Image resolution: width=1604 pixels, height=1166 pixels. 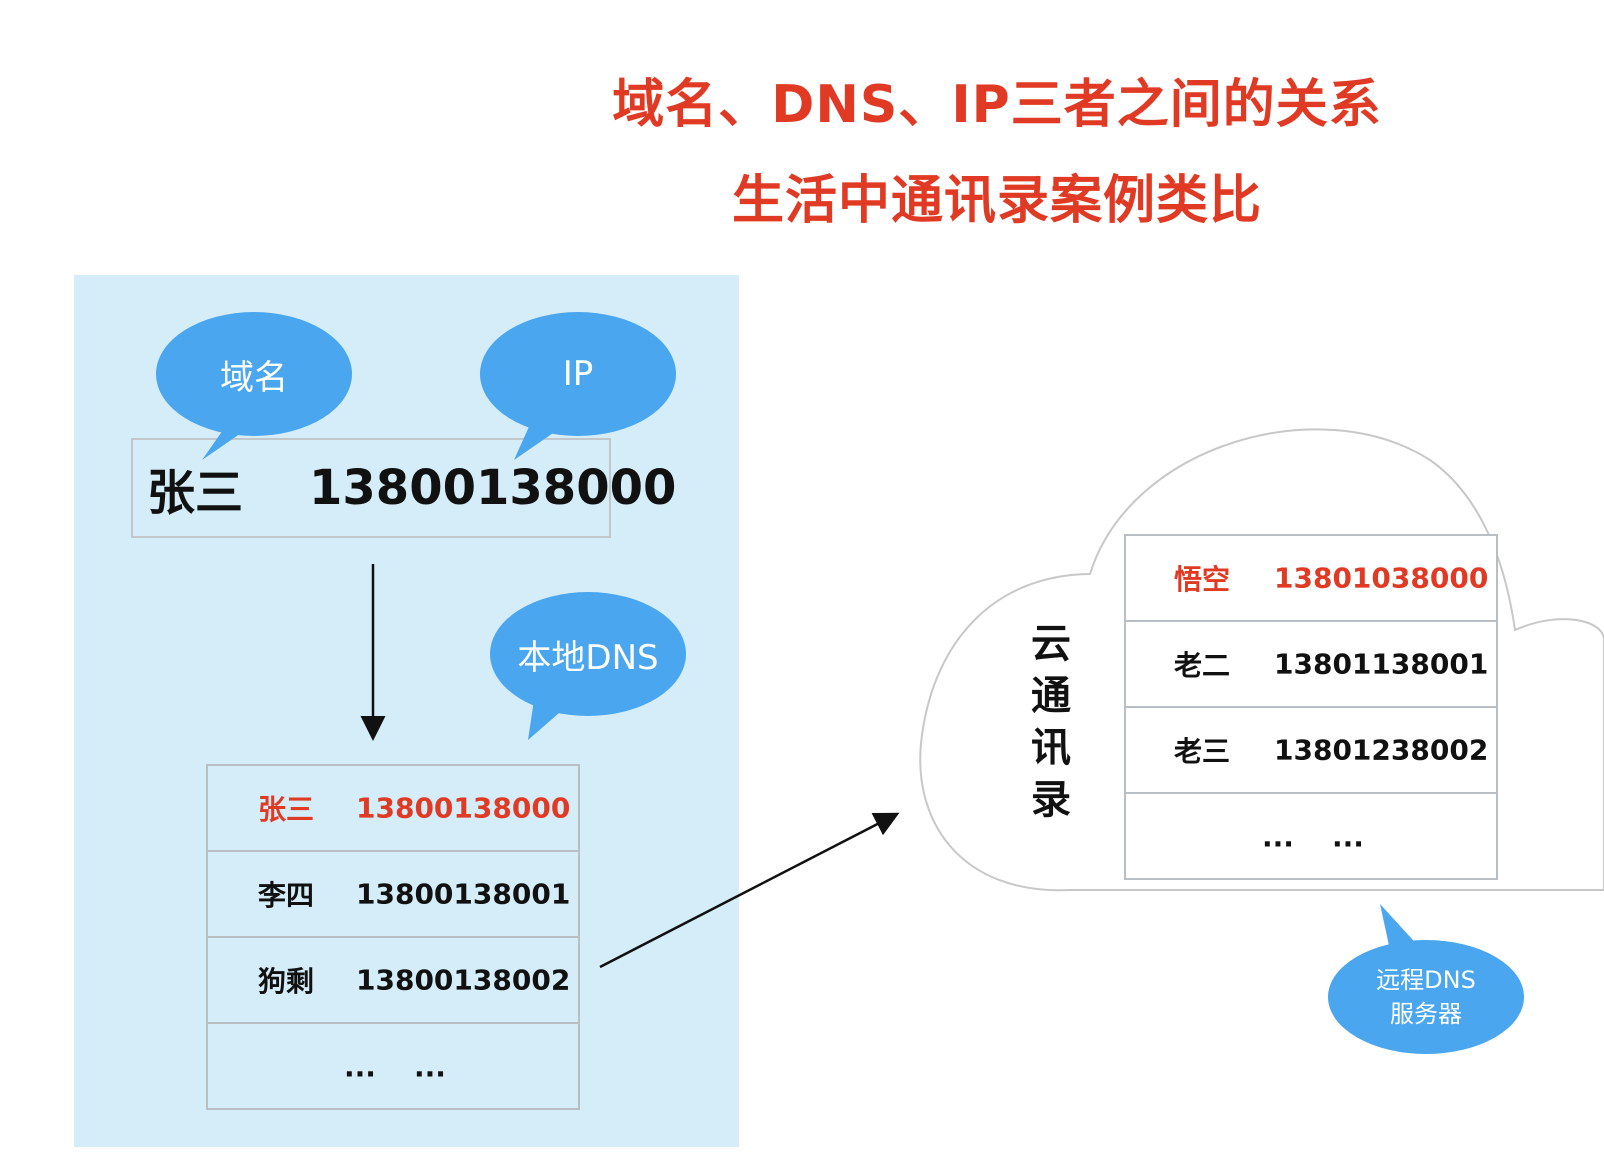 What do you see at coordinates (1381, 578) in the screenshot?
I see `row-phone: 13801038000` at bounding box center [1381, 578].